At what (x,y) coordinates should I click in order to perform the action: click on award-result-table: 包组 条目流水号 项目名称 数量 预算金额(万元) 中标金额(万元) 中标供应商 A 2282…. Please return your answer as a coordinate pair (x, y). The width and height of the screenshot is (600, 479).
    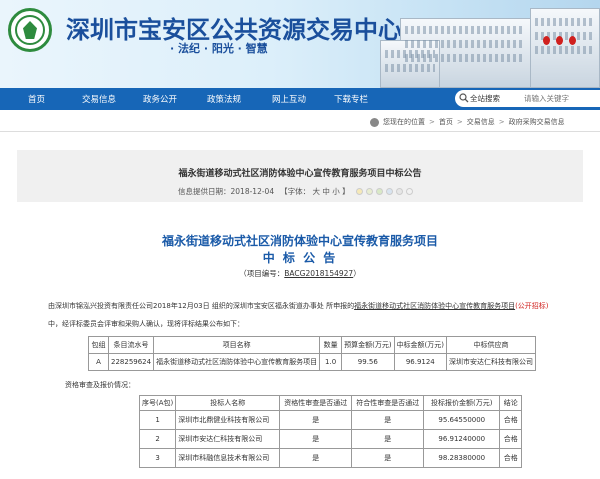
    Looking at the image, I should click on (312, 353).